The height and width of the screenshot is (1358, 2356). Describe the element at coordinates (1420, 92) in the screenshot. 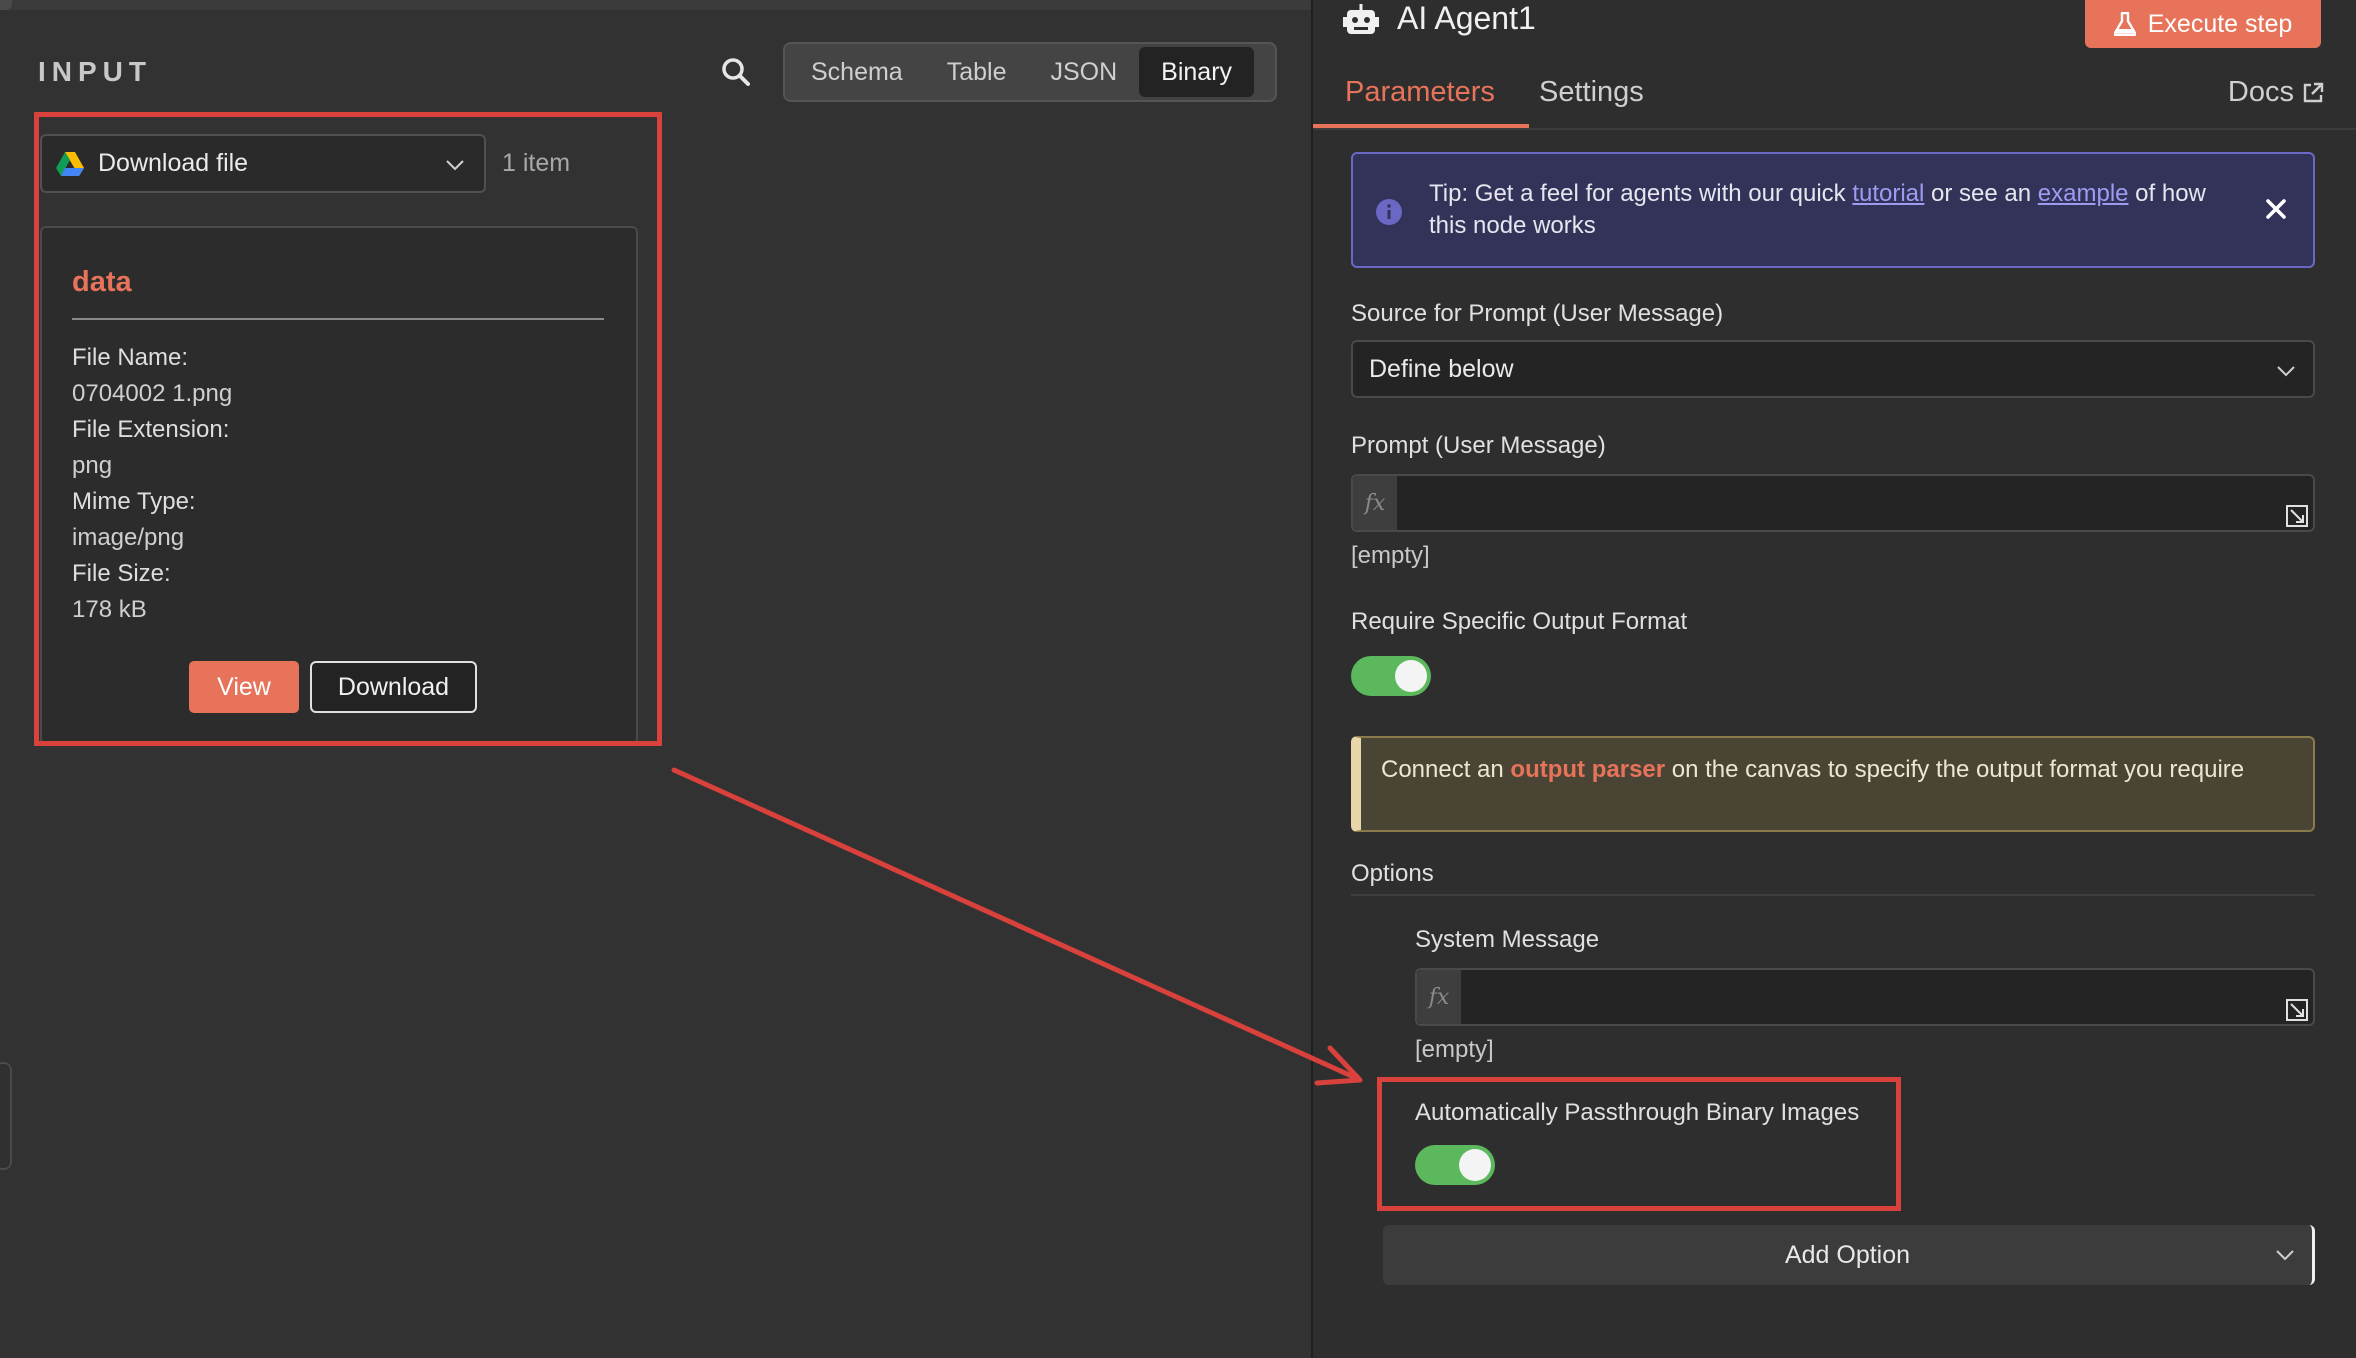

I see `tab-parameters: Parameters` at that location.